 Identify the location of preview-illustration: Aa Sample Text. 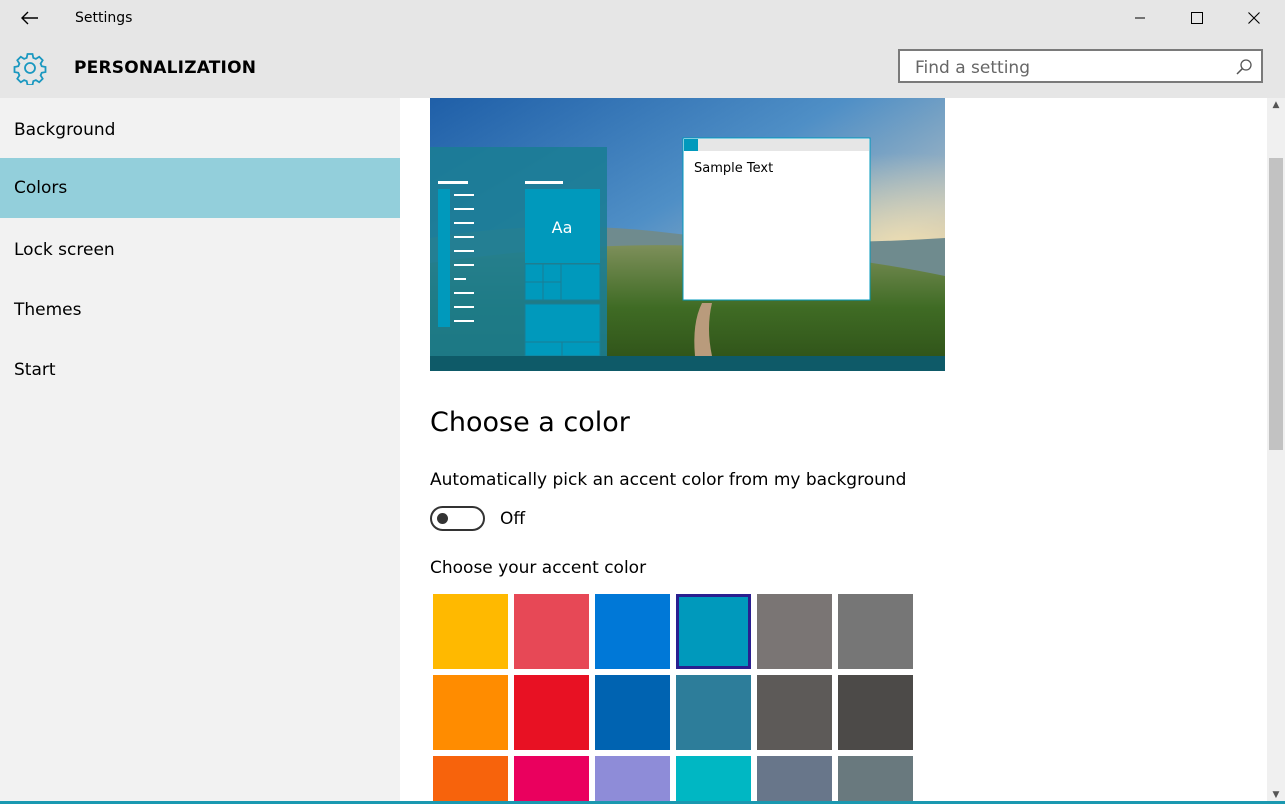
(687, 234).